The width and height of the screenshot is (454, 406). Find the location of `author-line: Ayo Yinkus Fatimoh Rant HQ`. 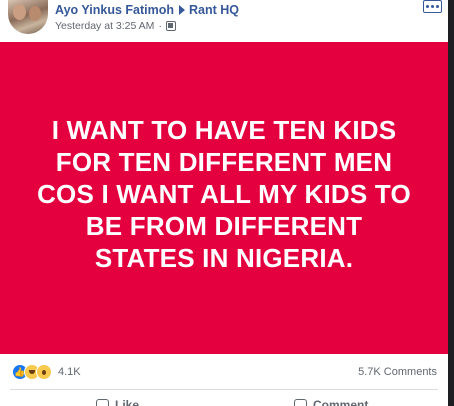

author-line: Ayo Yinkus Fatimoh Rant HQ is located at coordinates (147, 10).